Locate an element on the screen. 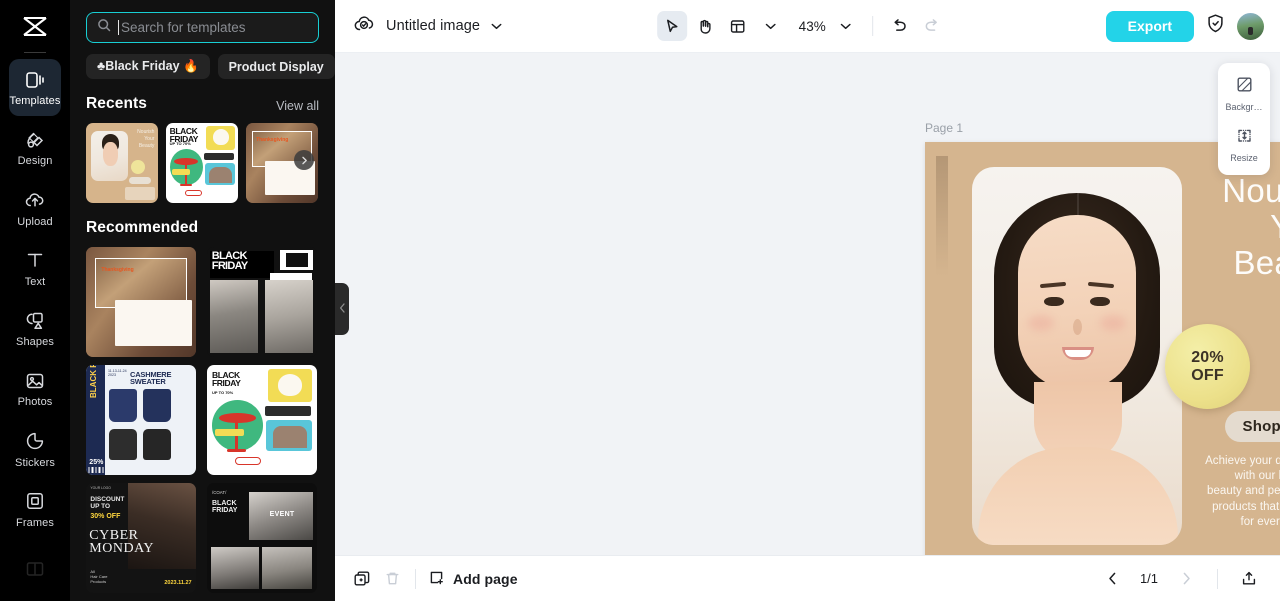 This screenshot has width=1280, height=601. model-shoulders is located at coordinates (1078, 496).